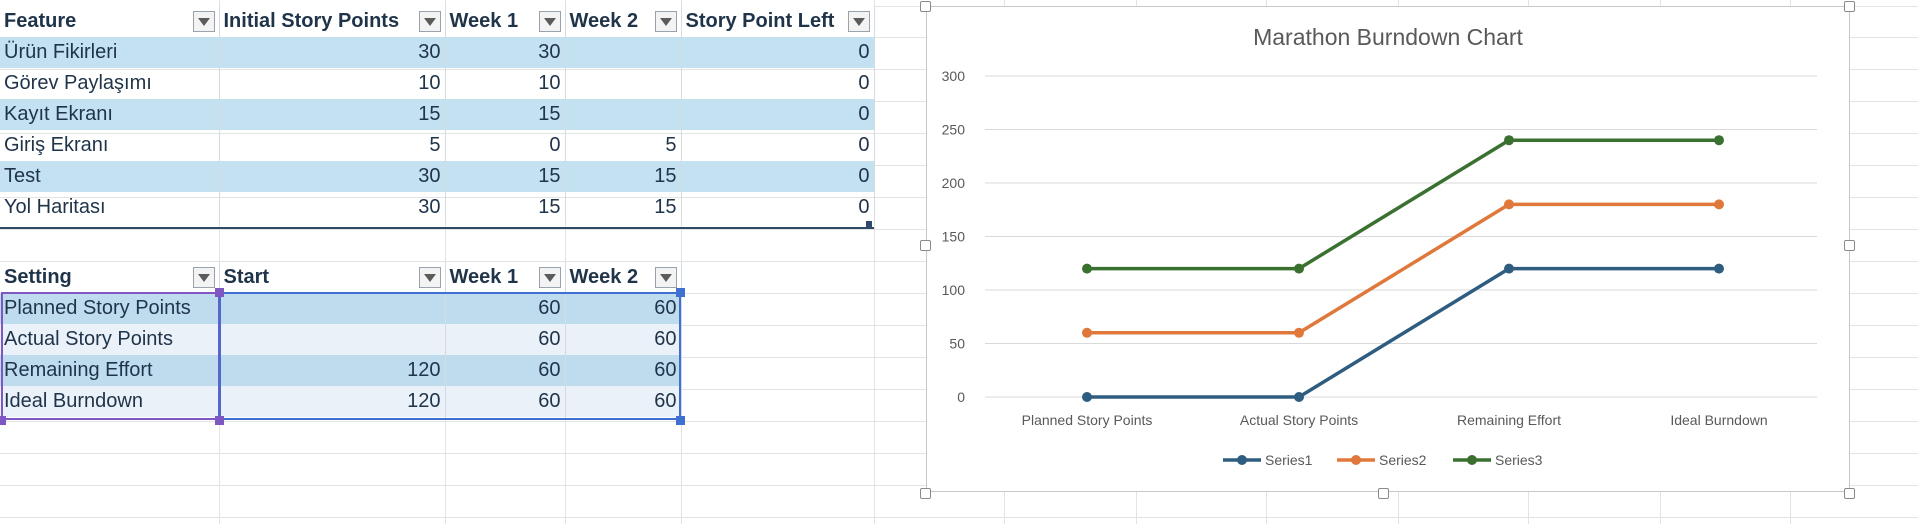 Image resolution: width=1918 pixels, height=524 pixels. Describe the element at coordinates (961, 397) in the screenshot. I see `y-tick-label: 0` at that location.